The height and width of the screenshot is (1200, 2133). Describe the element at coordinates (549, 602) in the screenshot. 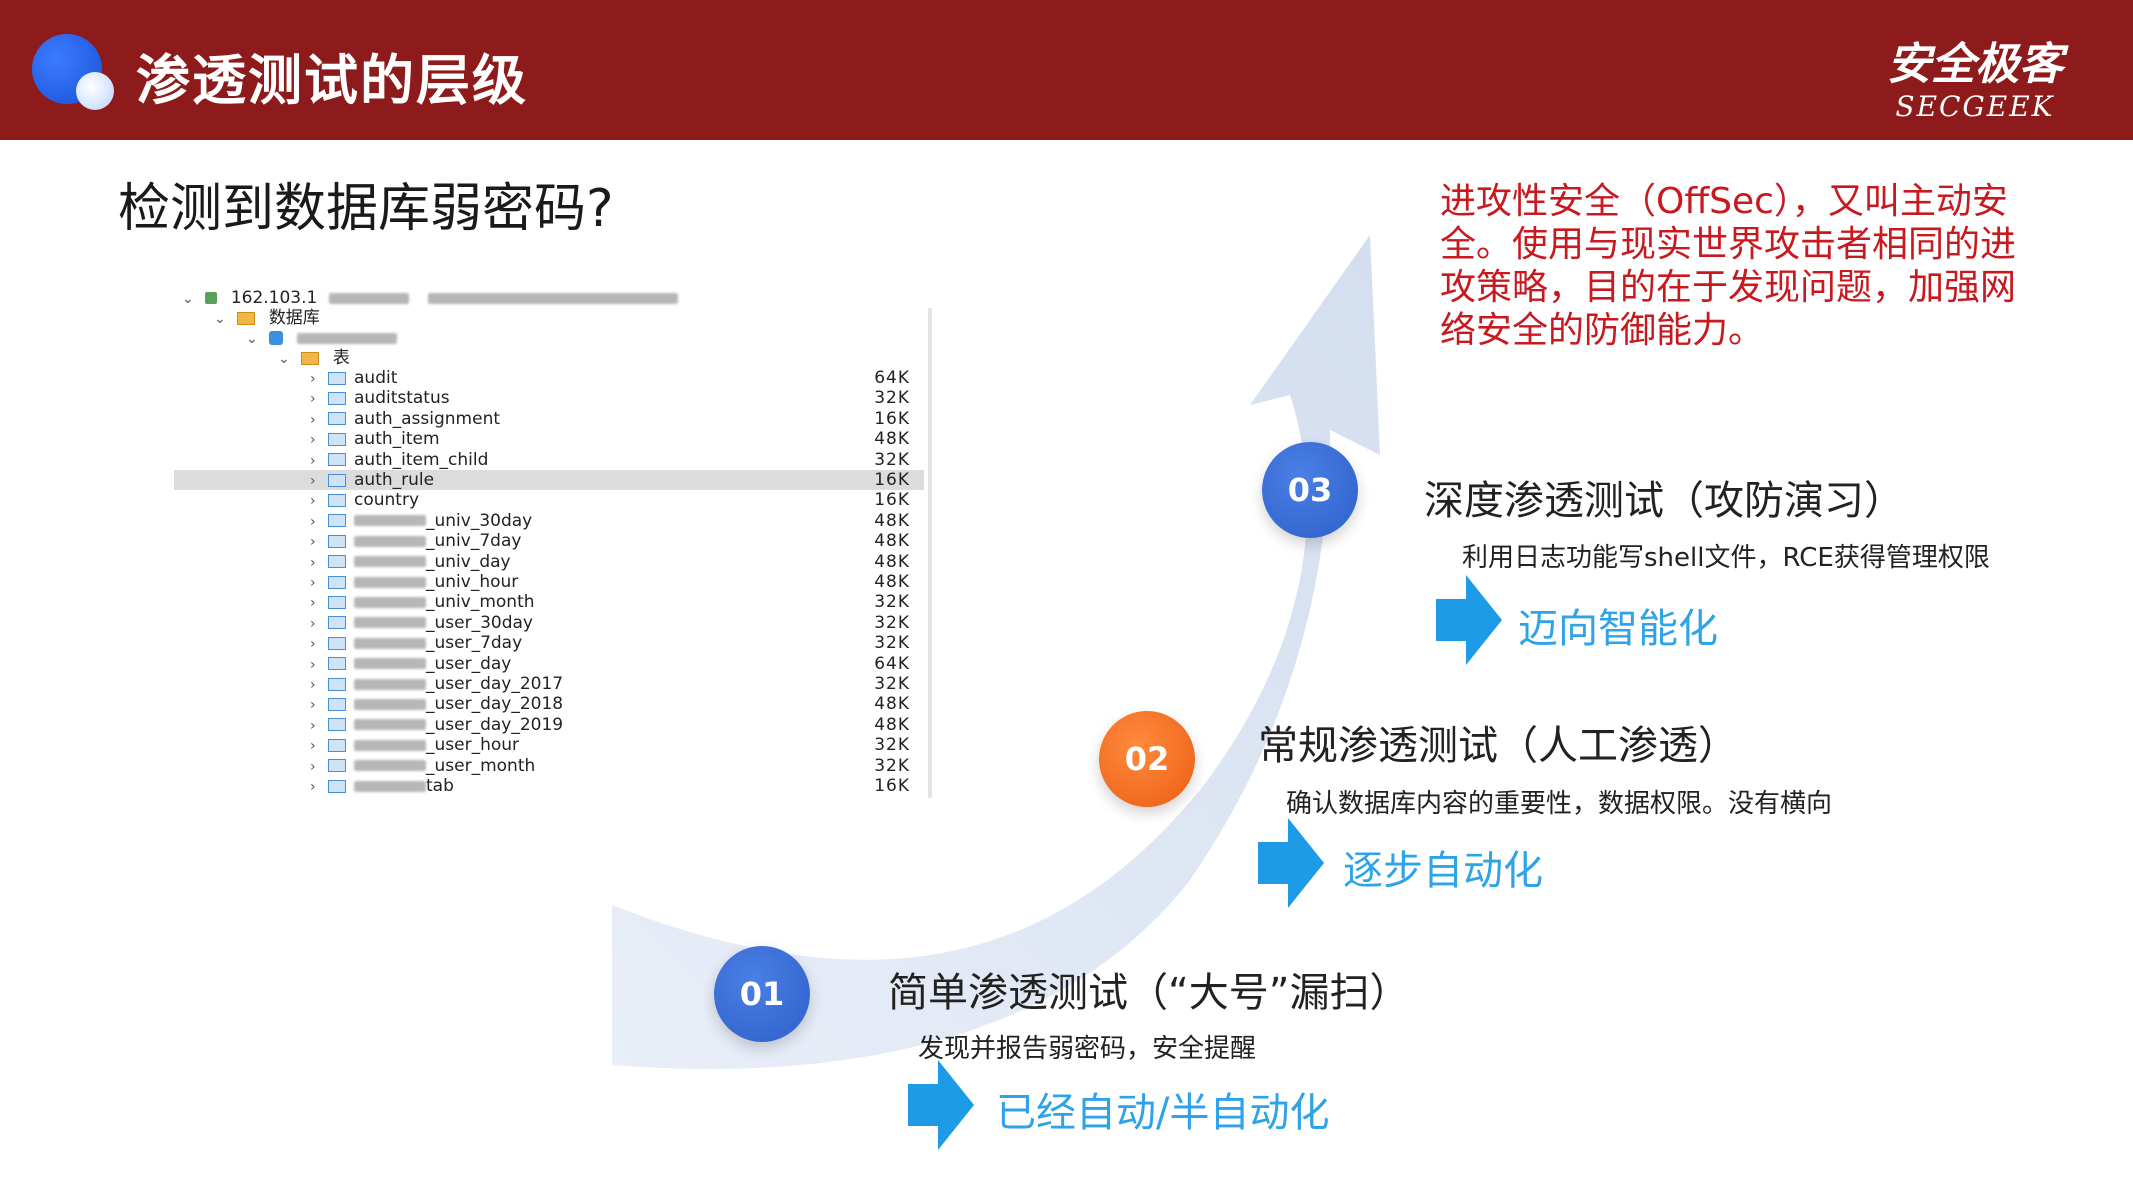

I see `table-row: › _univ_month 32K` at that location.